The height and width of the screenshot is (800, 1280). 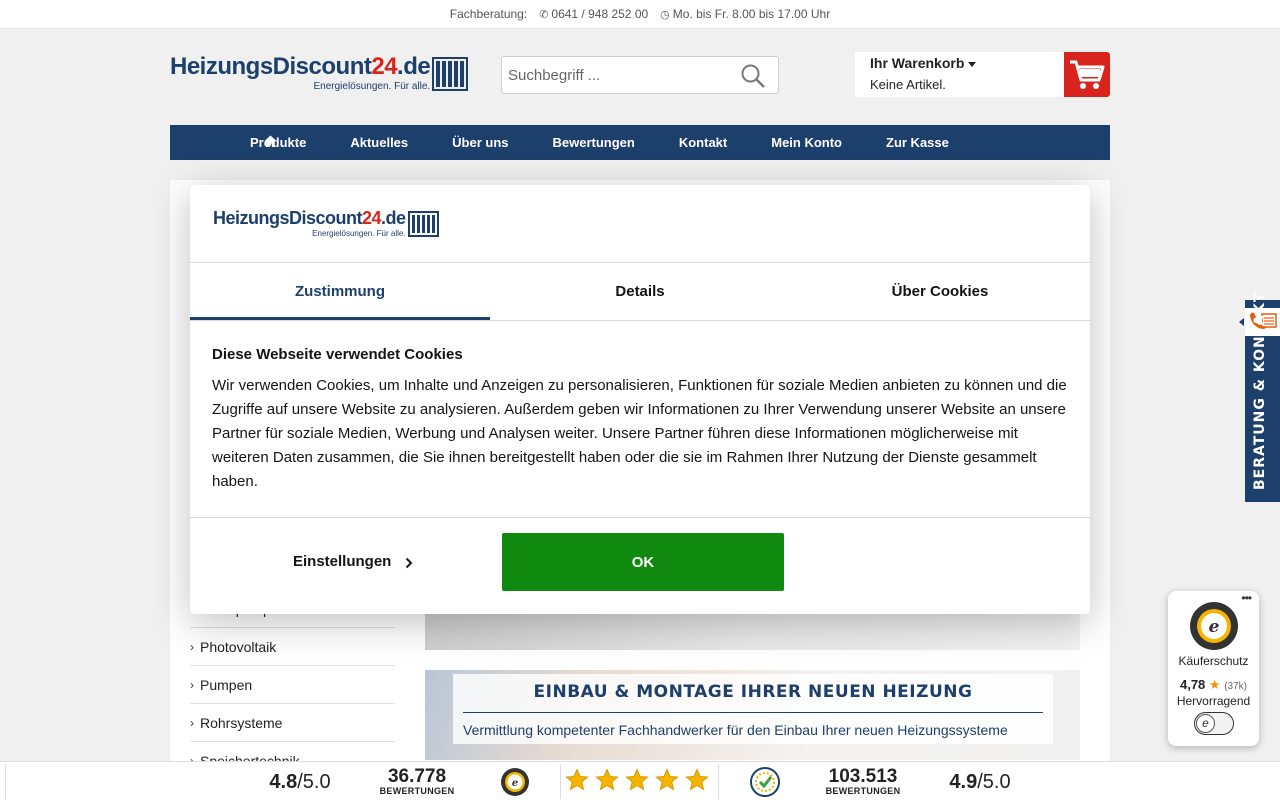 I want to click on search-icon, so click(x=753, y=78).